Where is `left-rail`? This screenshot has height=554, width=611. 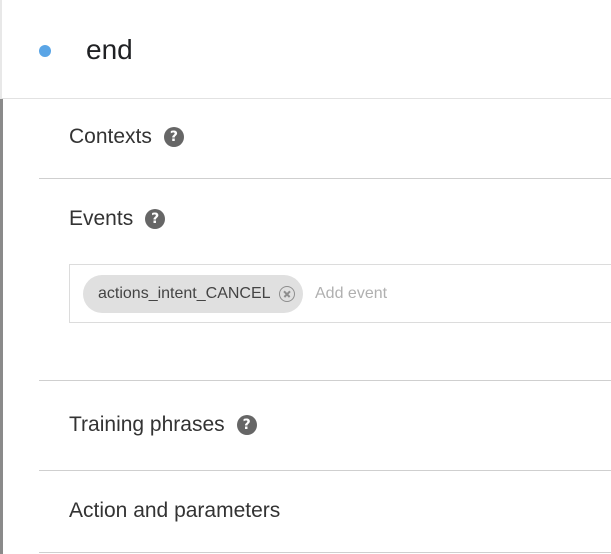 left-rail is located at coordinates (1, 326).